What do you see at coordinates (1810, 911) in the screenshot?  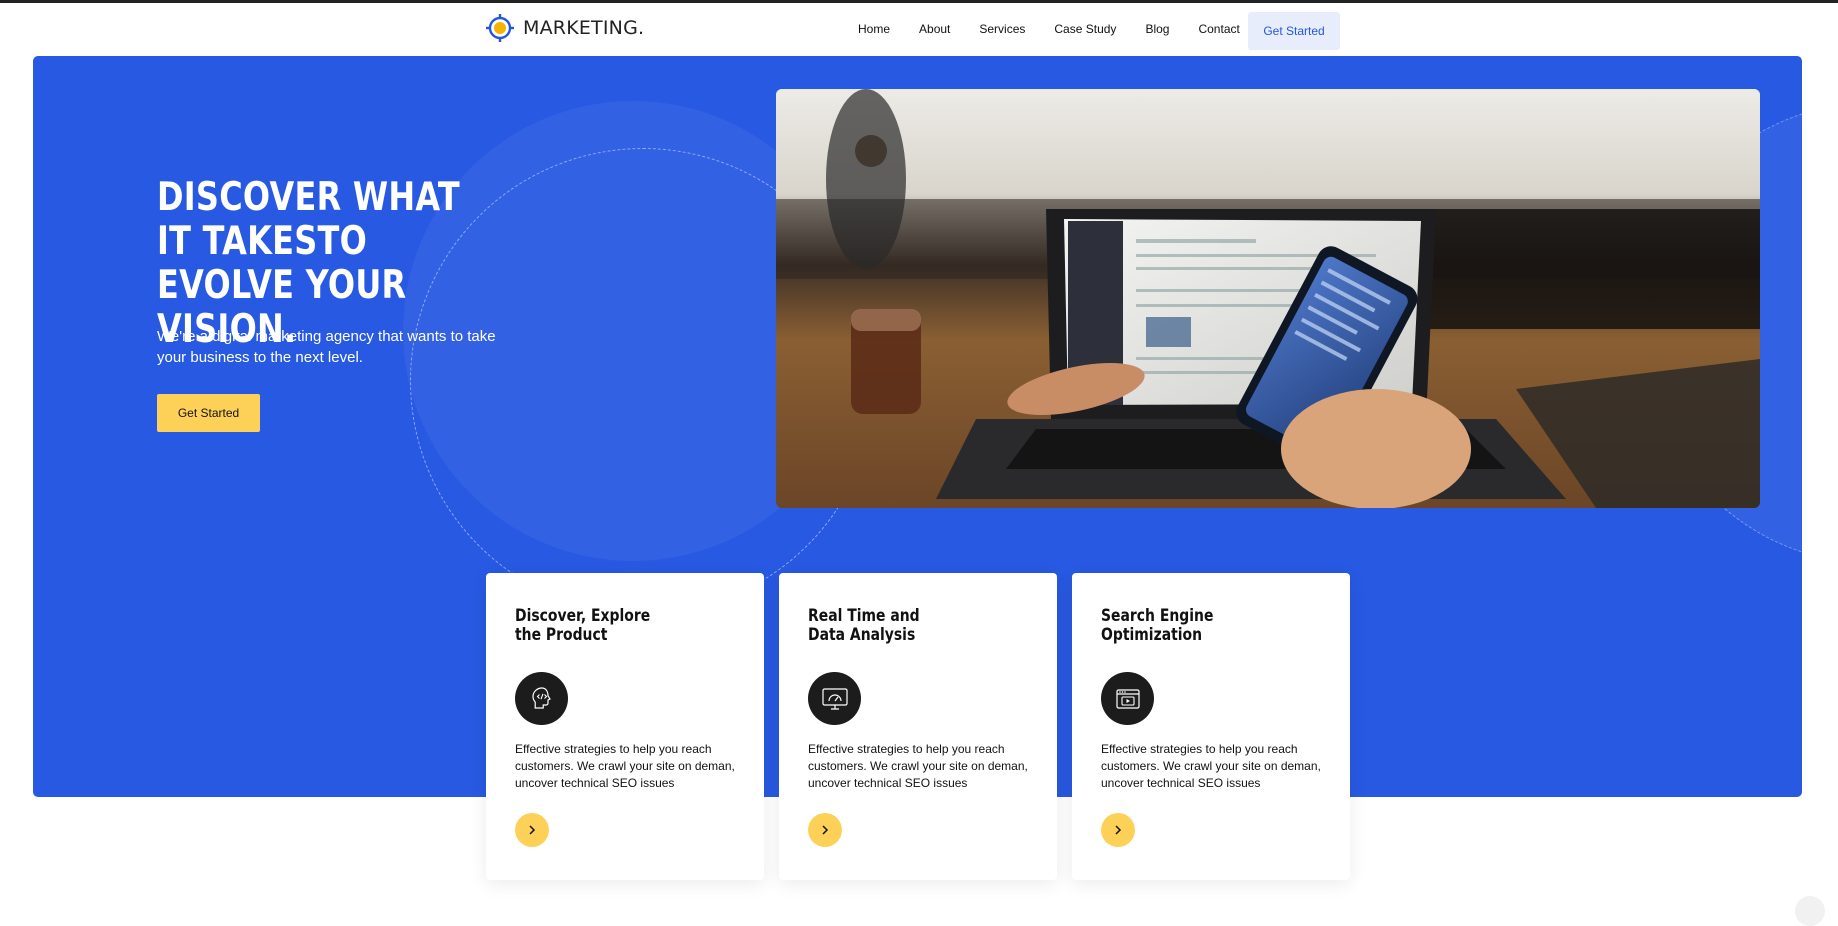 I see `scroll-to-top-button` at bounding box center [1810, 911].